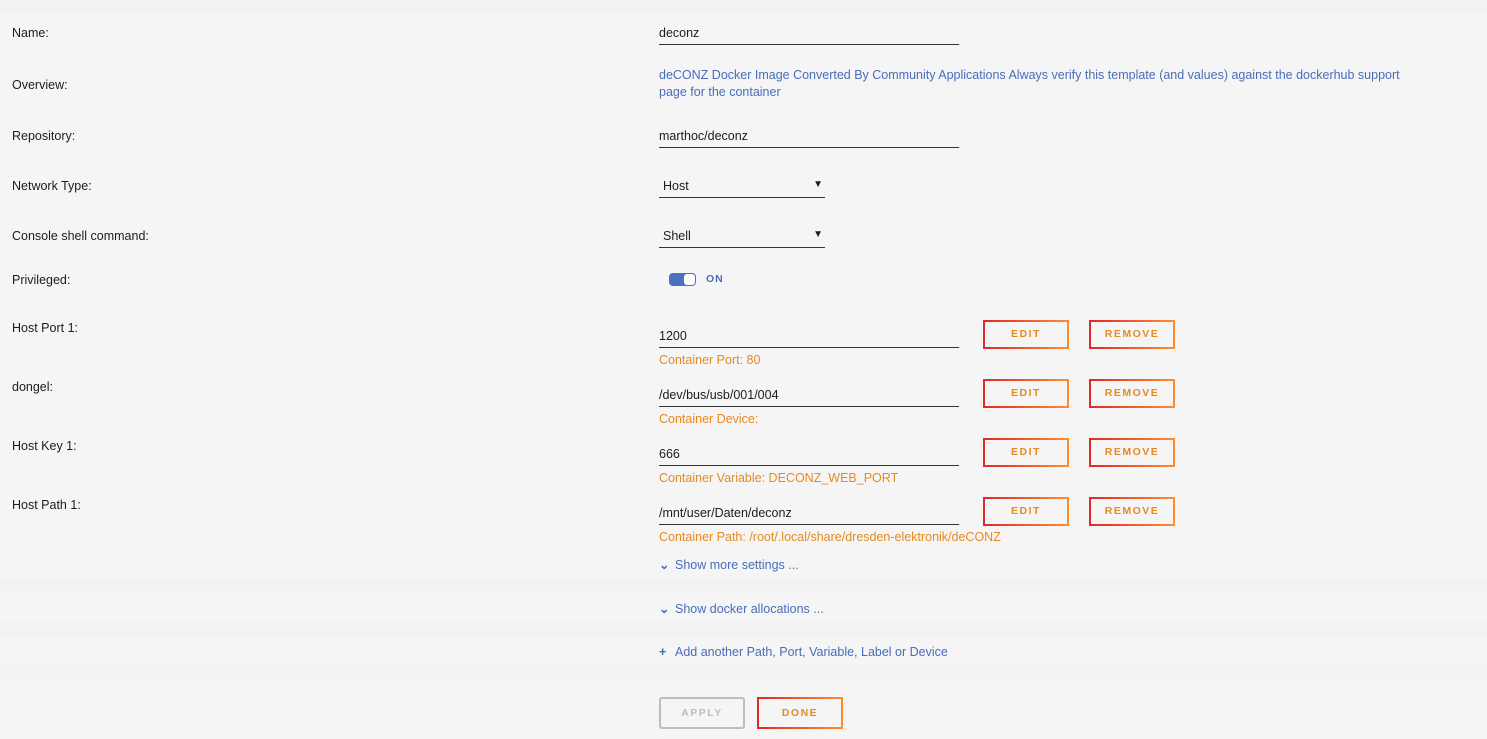 The height and width of the screenshot is (739, 1487). I want to click on repository-label: Repository:, so click(44, 136).